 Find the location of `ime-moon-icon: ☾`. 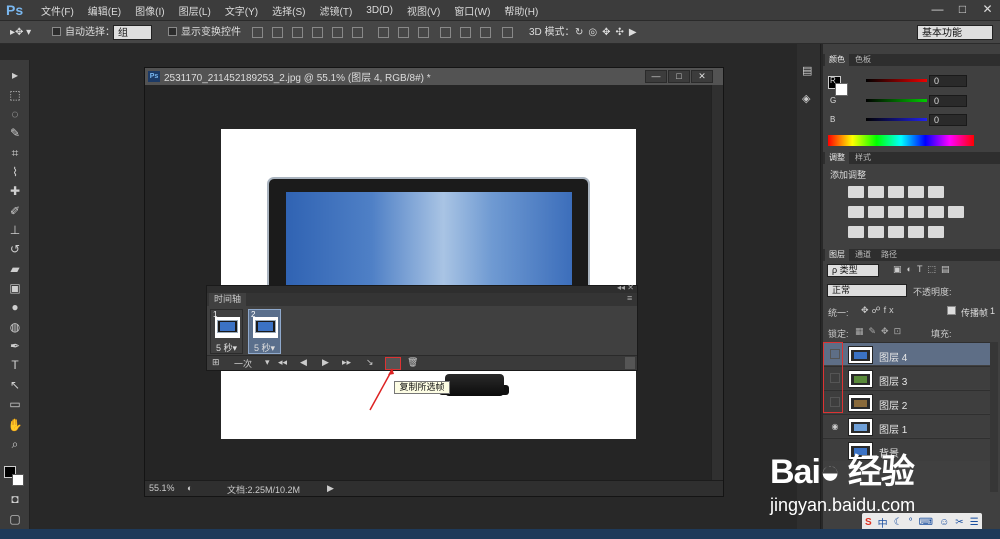

ime-moon-icon: ☾ is located at coordinates (898, 522).